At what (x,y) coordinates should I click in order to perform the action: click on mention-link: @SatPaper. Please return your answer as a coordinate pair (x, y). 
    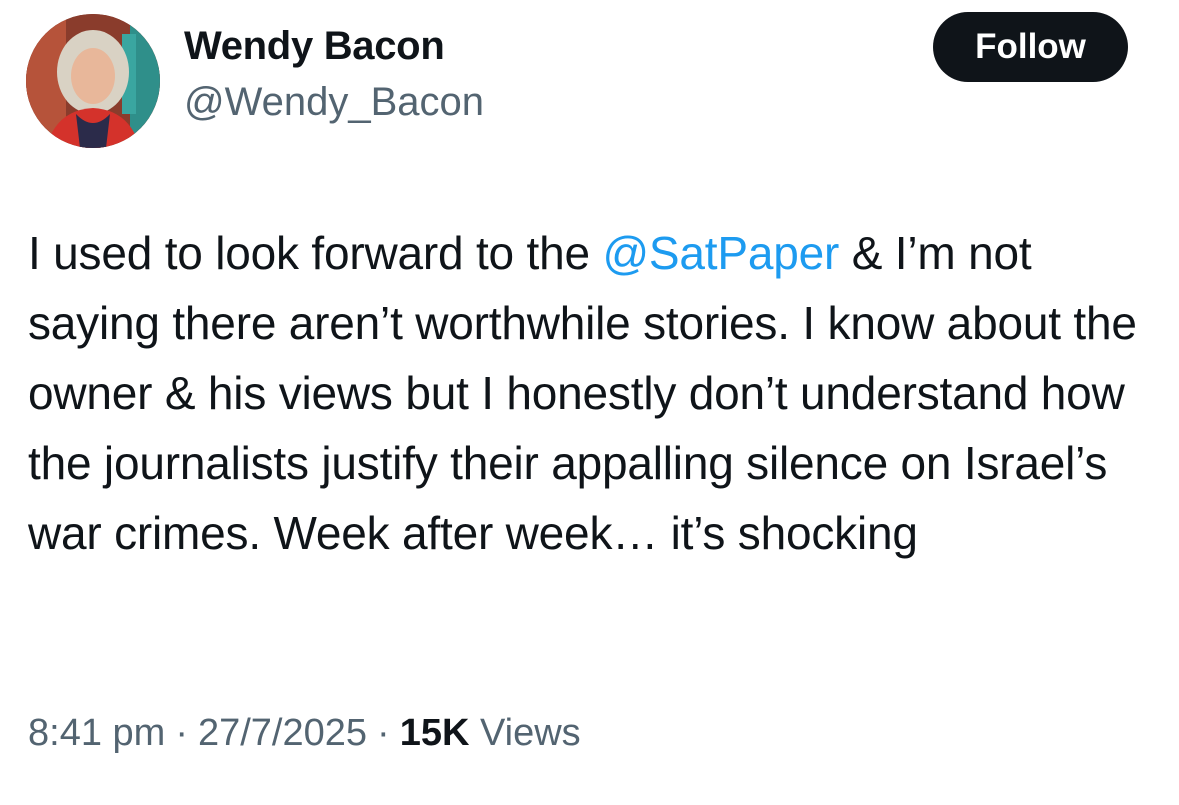
    Looking at the image, I should click on (720, 253).